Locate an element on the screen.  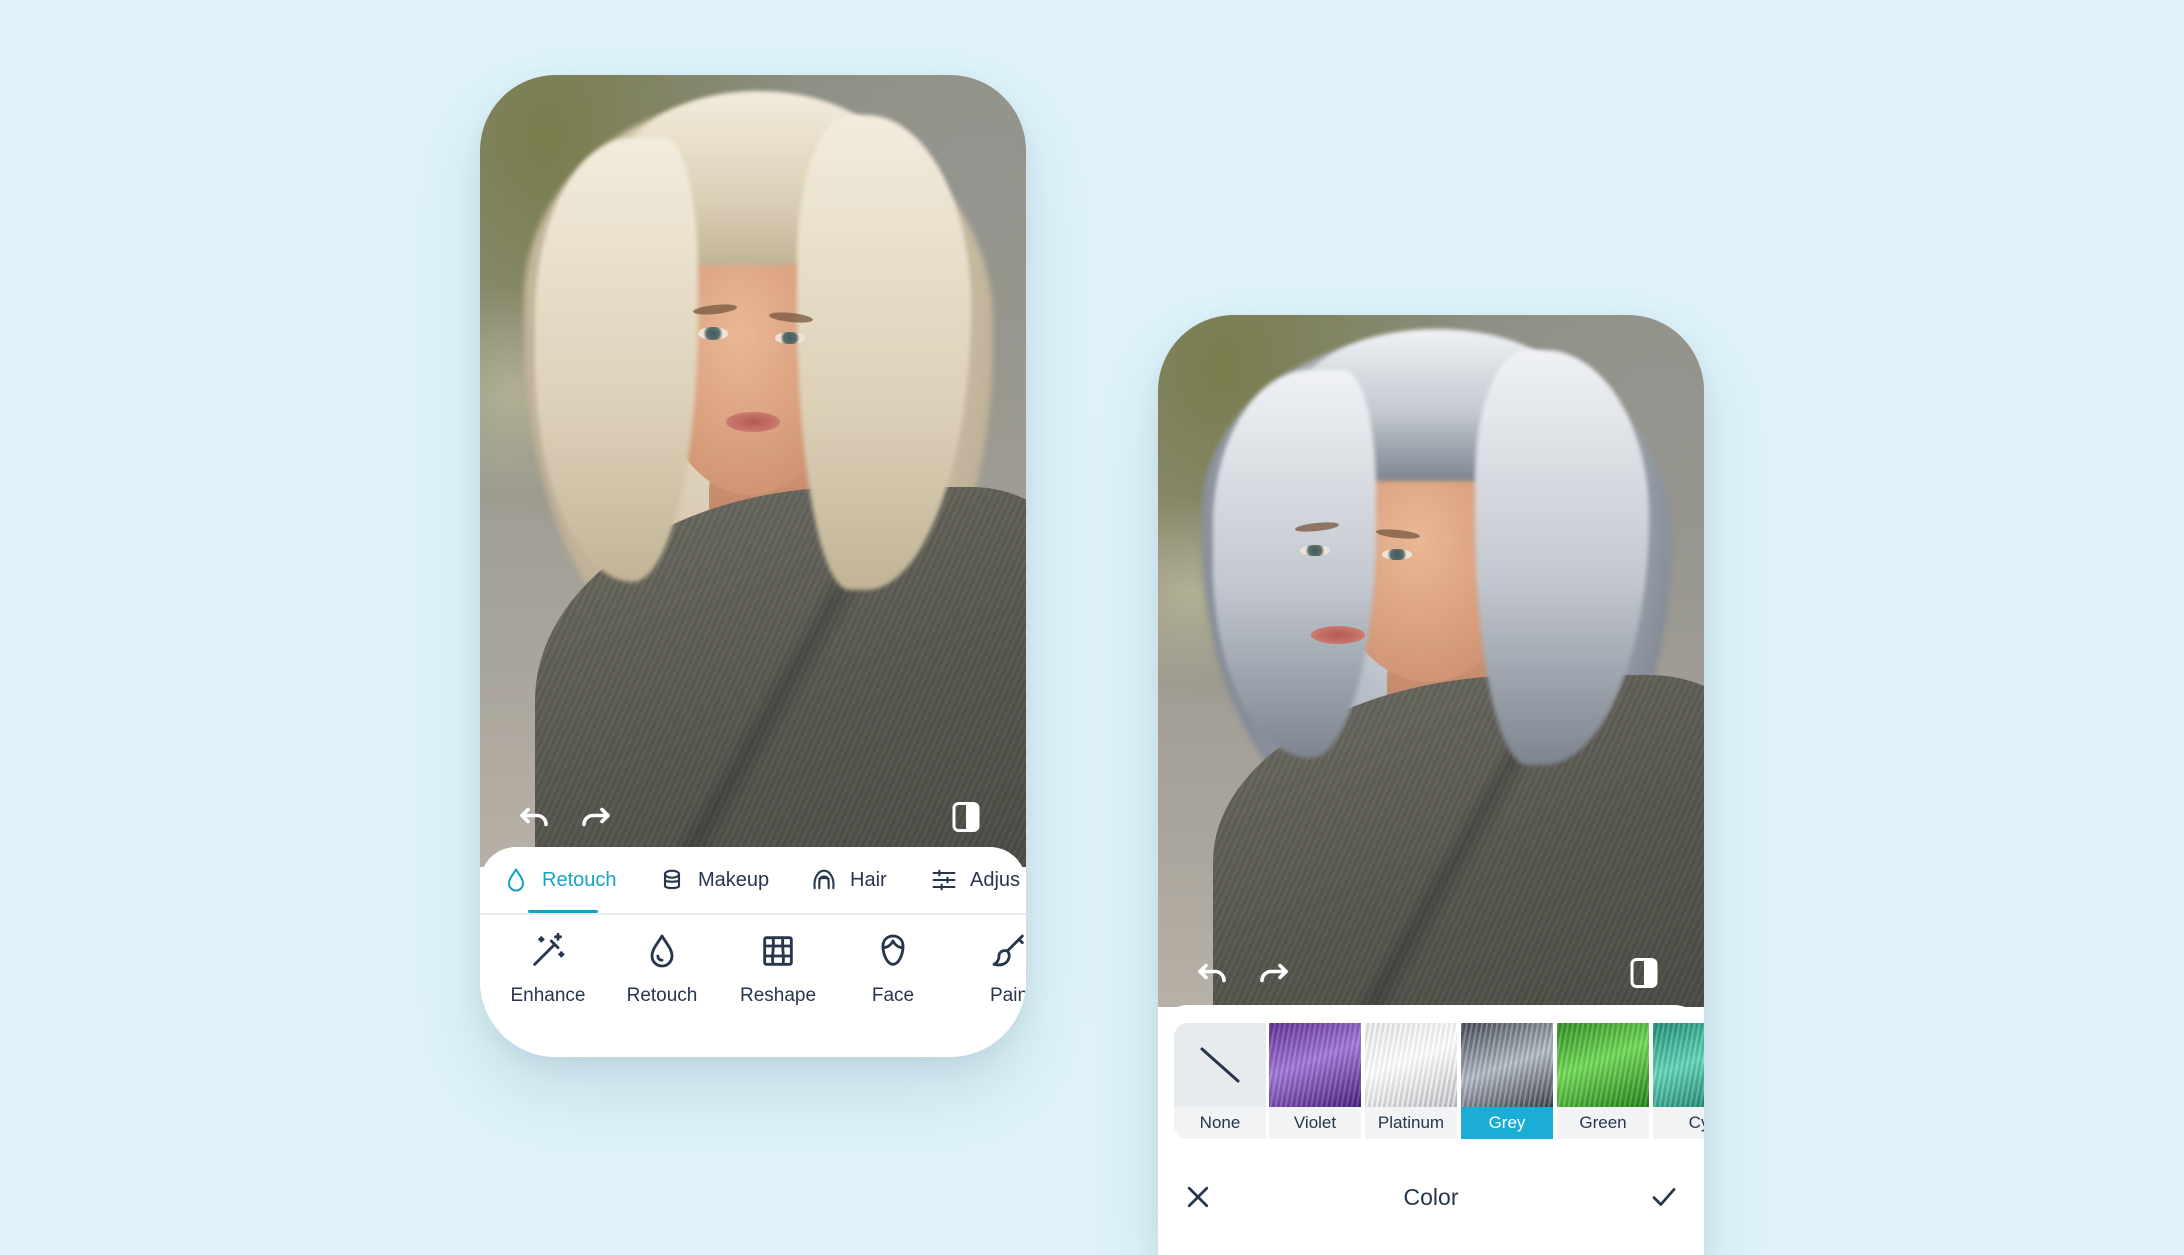
category-tabs: Retouch Makeup Hair Adjus is located at coordinates (753, 881).